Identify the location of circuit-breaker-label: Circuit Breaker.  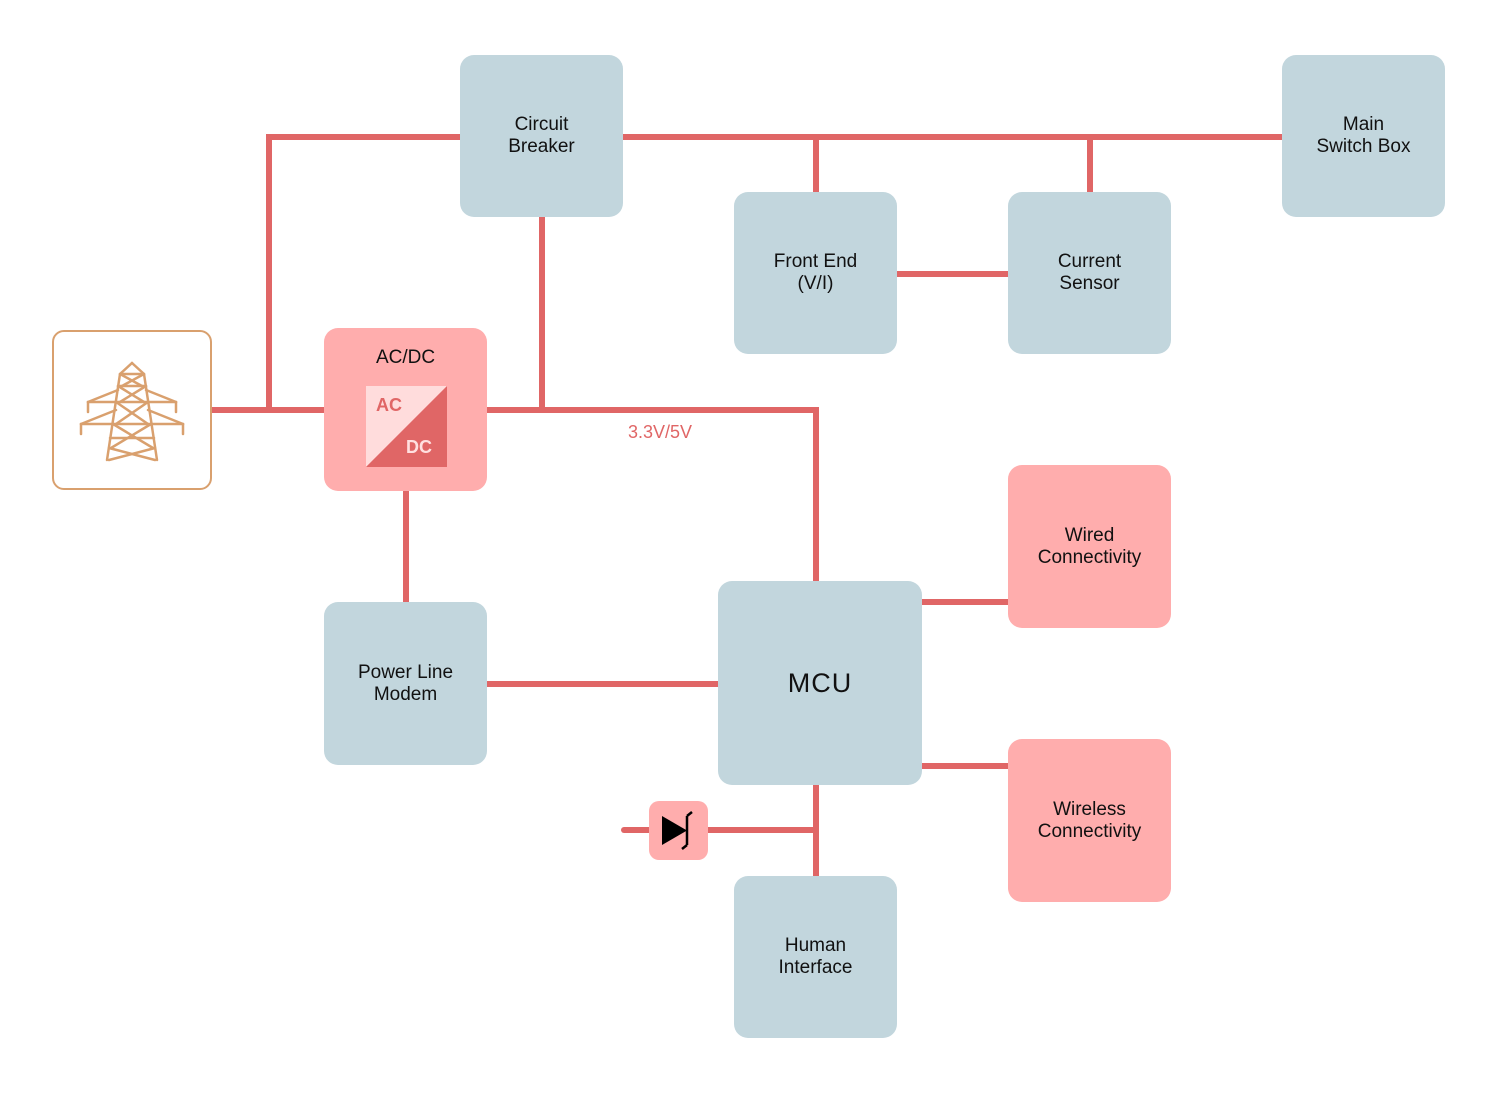
(541, 135).